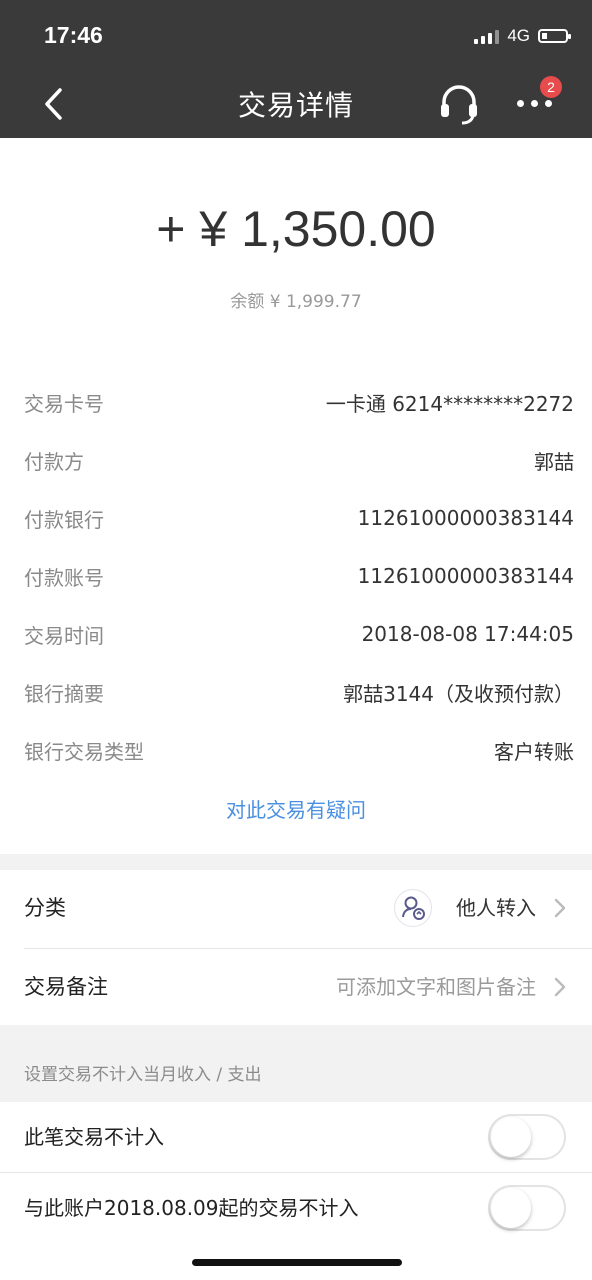 Image resolution: width=592 pixels, height=1280 pixels. Describe the element at coordinates (299, 692) in the screenshot. I see `detail-row-summary: 银行摘要 郭喆3144（及收预付款）` at that location.